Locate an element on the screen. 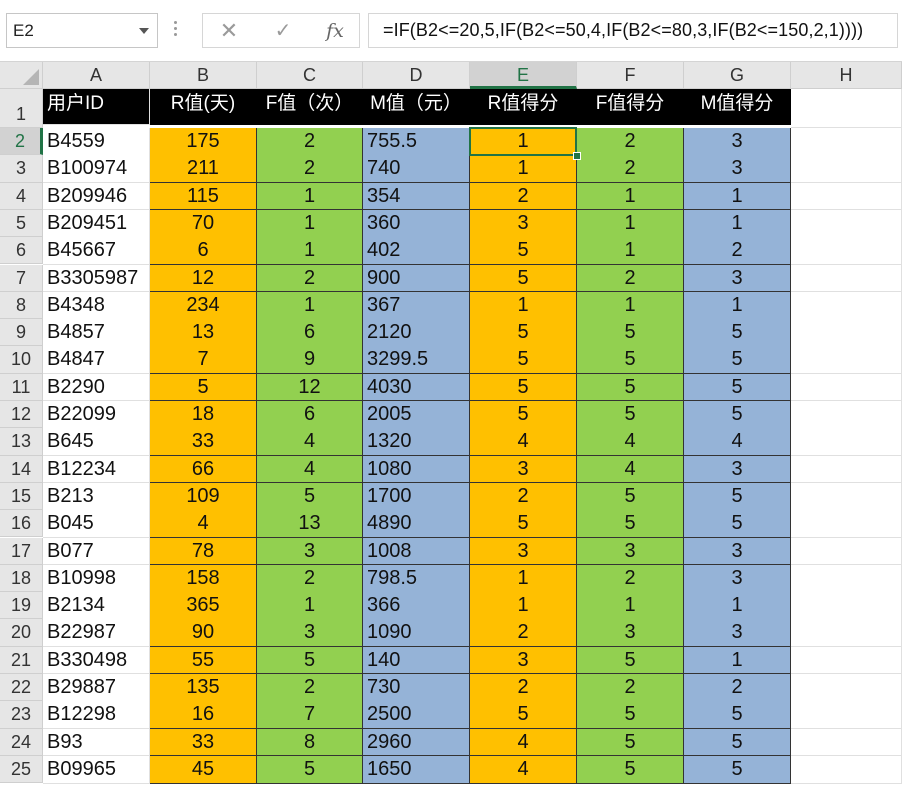 This screenshot has width=902, height=785. cell-e9: 5 is located at coordinates (523, 333).